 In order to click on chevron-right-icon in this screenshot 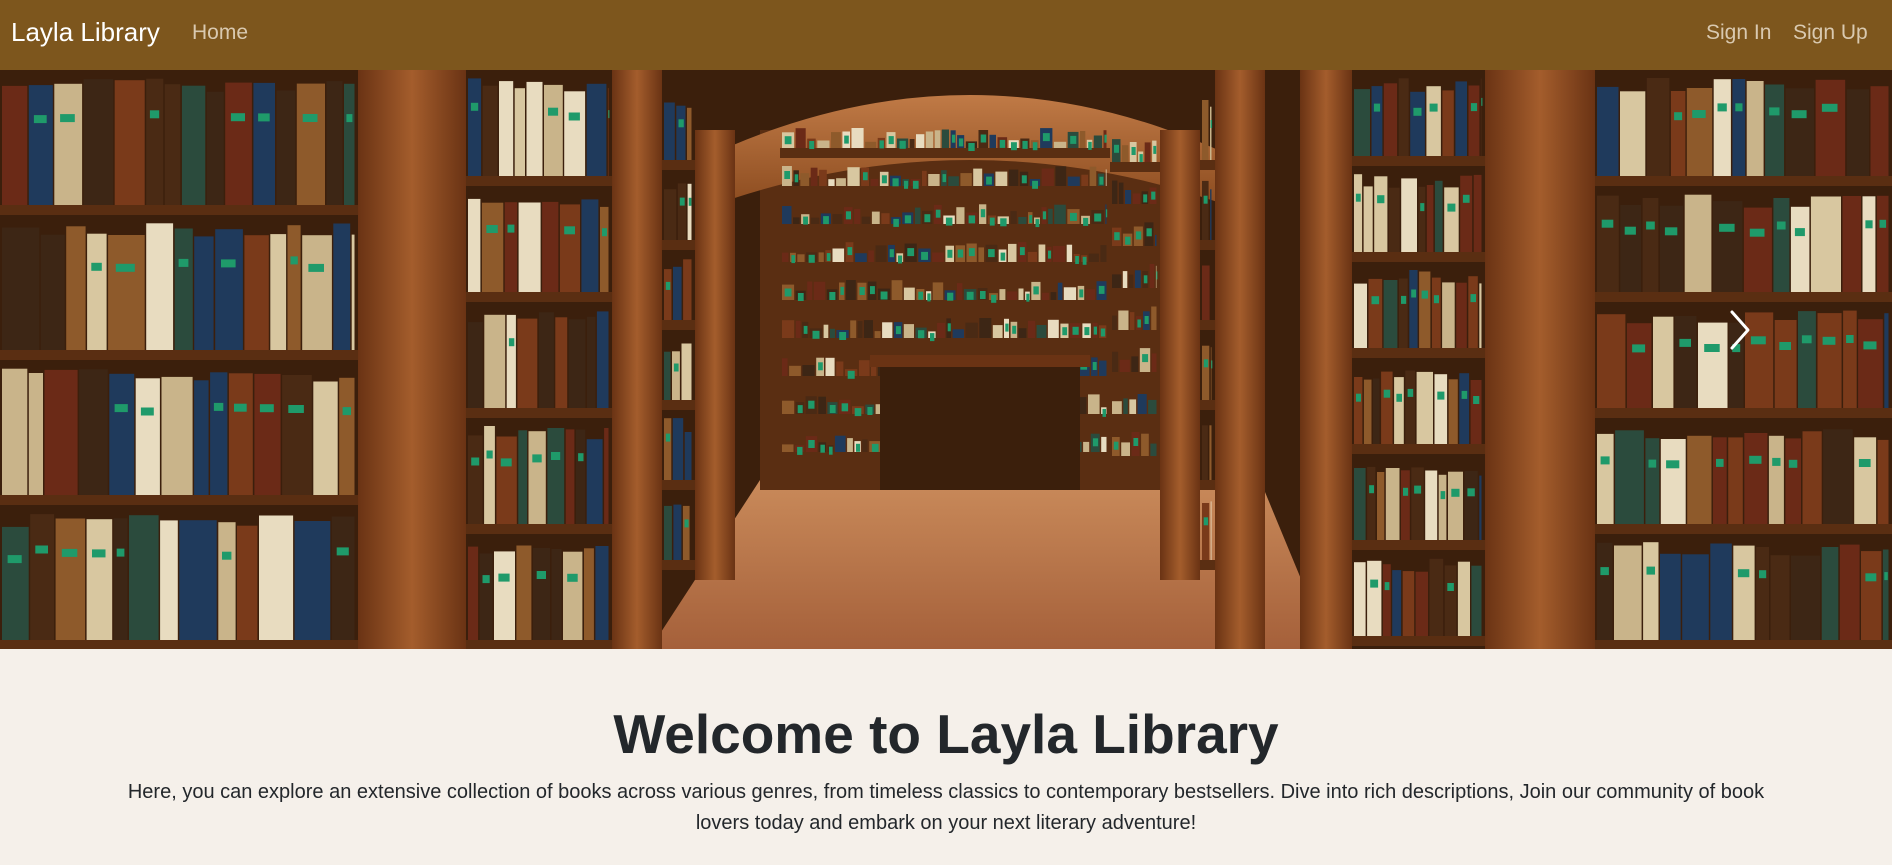, I will do `click(1740, 330)`.